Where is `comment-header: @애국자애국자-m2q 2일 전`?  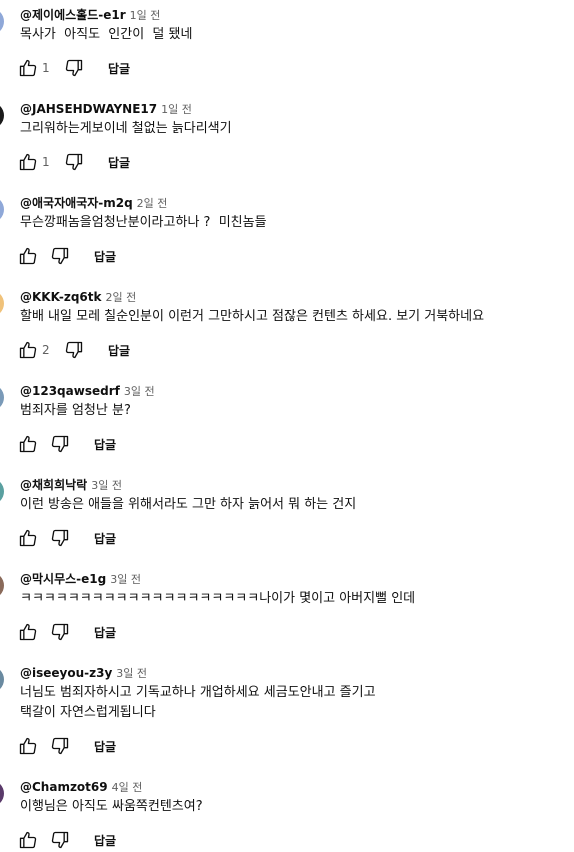
comment-header: @애국자애국자-m2q 2일 전 is located at coordinates (93, 202).